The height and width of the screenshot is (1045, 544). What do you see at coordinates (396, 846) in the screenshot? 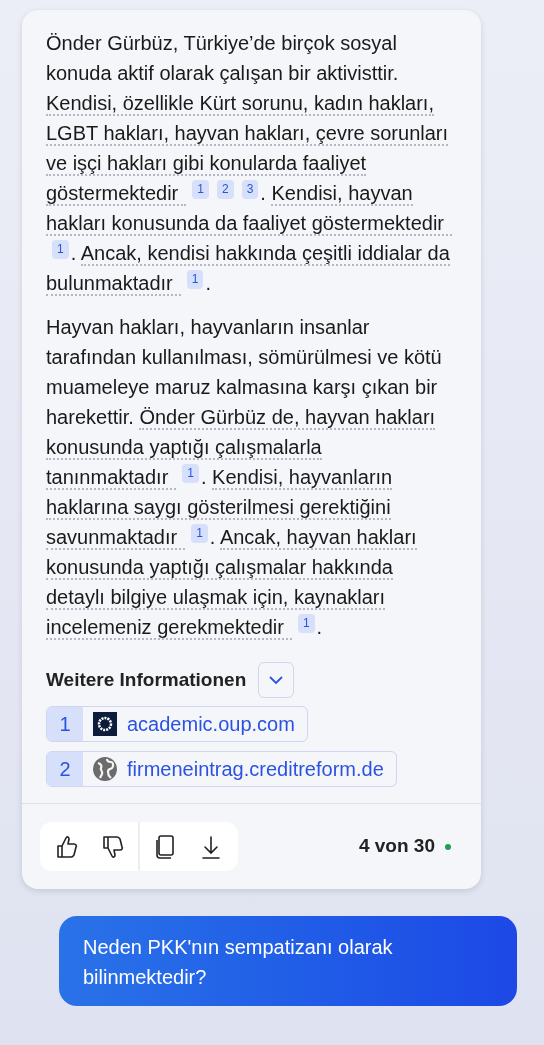
I see `page-counter: 4 von 30` at bounding box center [396, 846].